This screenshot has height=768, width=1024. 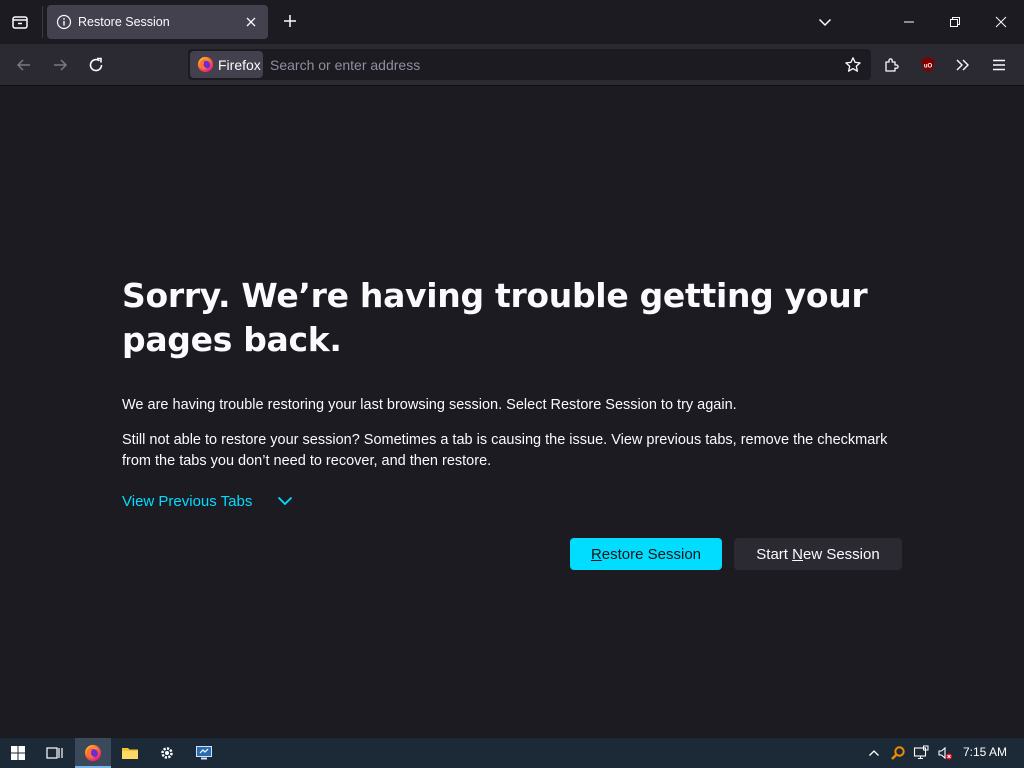 I want to click on star-icon, so click(x=853, y=65).